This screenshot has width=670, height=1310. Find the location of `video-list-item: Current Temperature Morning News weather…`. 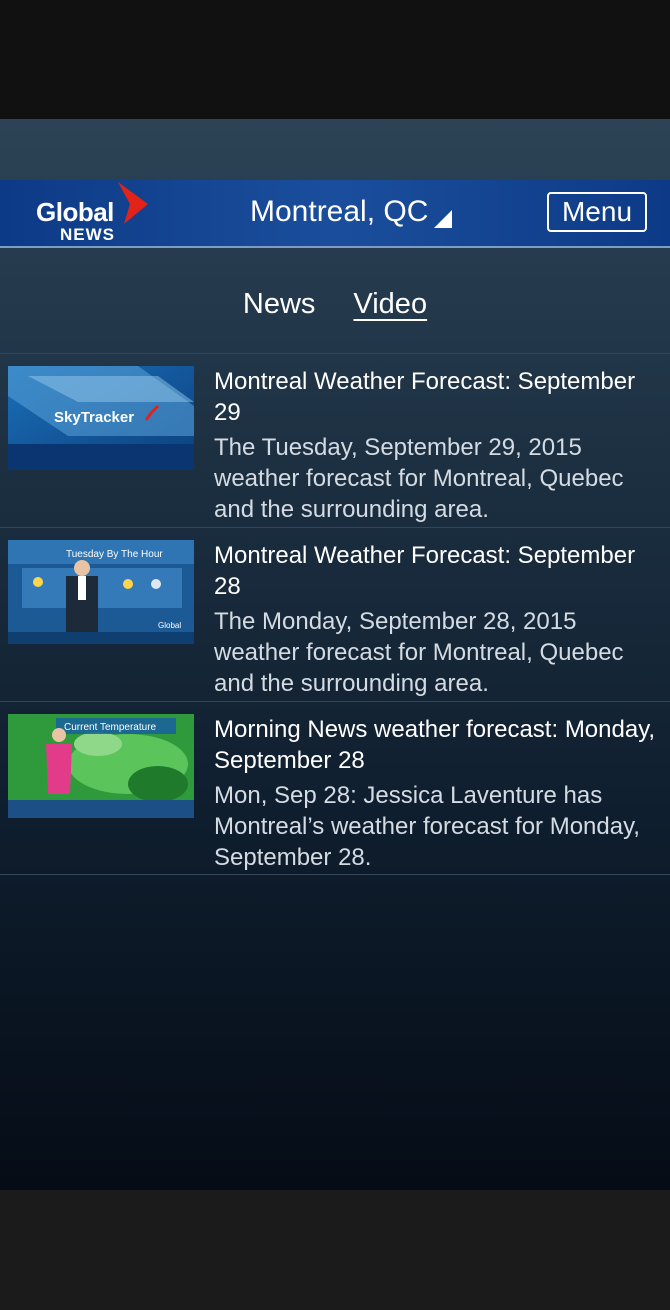

video-list-item: Current Temperature Morning News weather… is located at coordinates (335, 788).